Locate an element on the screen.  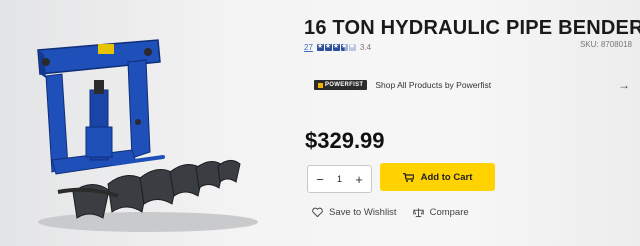
product-price: $329.99 is located at coordinates (345, 140).